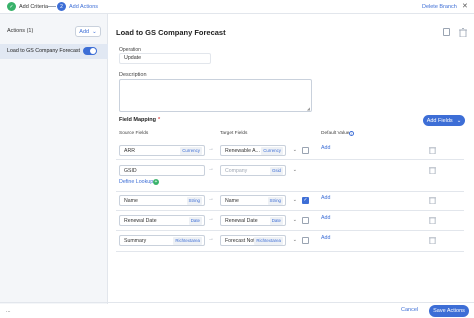 The image size is (474, 318). I want to click on description-label: Description, so click(133, 75).